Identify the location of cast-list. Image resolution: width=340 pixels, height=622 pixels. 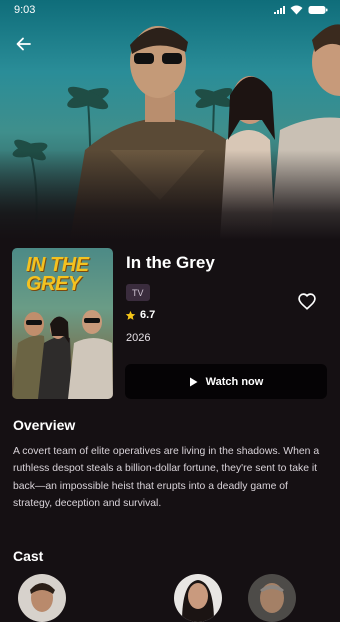
(170, 598).